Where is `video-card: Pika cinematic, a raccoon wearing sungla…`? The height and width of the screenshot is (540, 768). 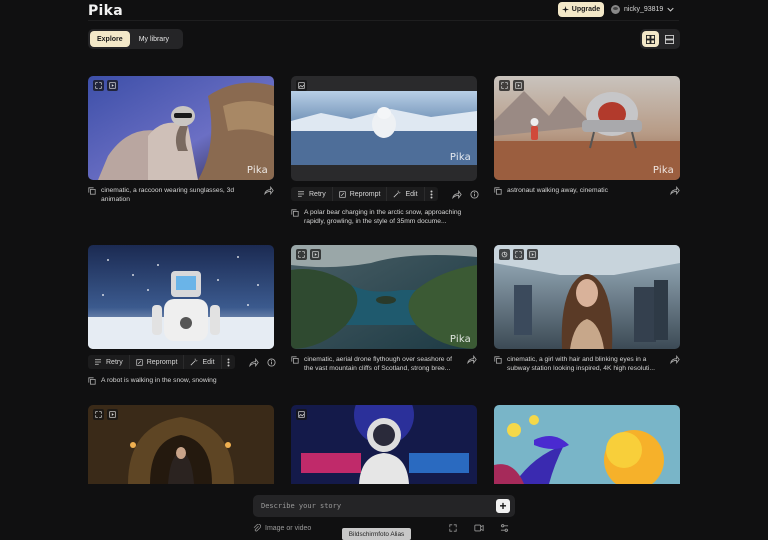 video-card: Pika cinematic, a raccoon wearing sungla… is located at coordinates (181, 140).